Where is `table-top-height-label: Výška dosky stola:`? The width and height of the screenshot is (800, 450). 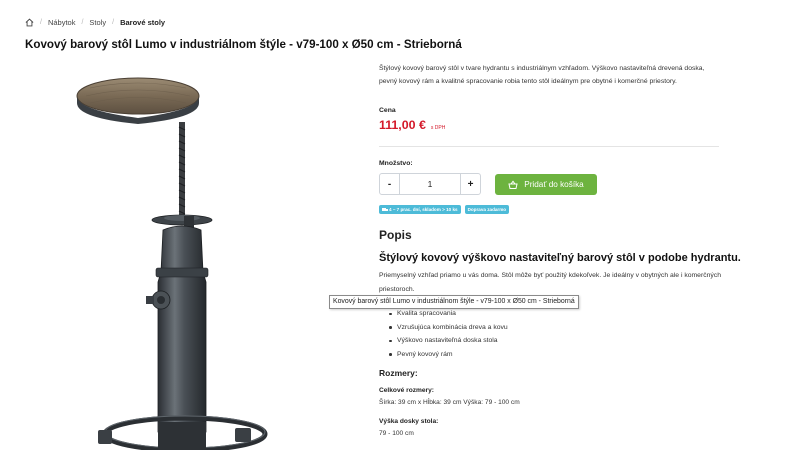 table-top-height-label: Výška dosky stola: is located at coordinates (409, 421).